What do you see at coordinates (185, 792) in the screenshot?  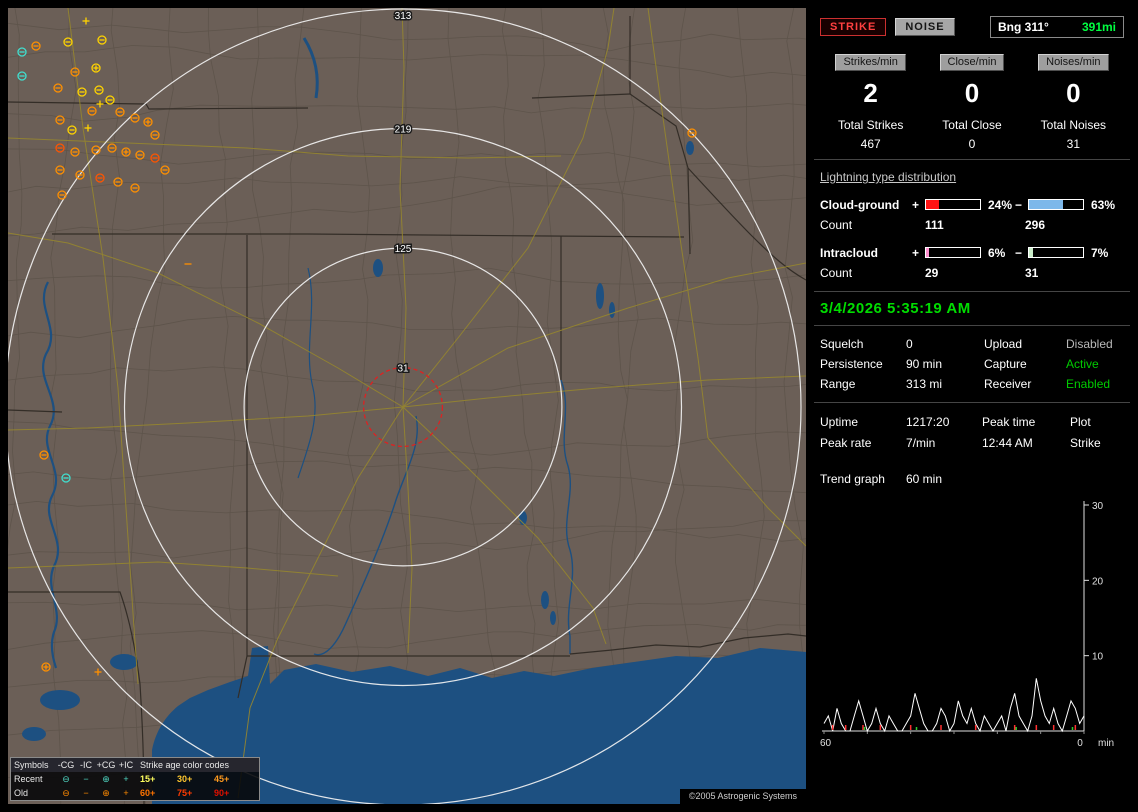 I see `age-75: 75+` at bounding box center [185, 792].